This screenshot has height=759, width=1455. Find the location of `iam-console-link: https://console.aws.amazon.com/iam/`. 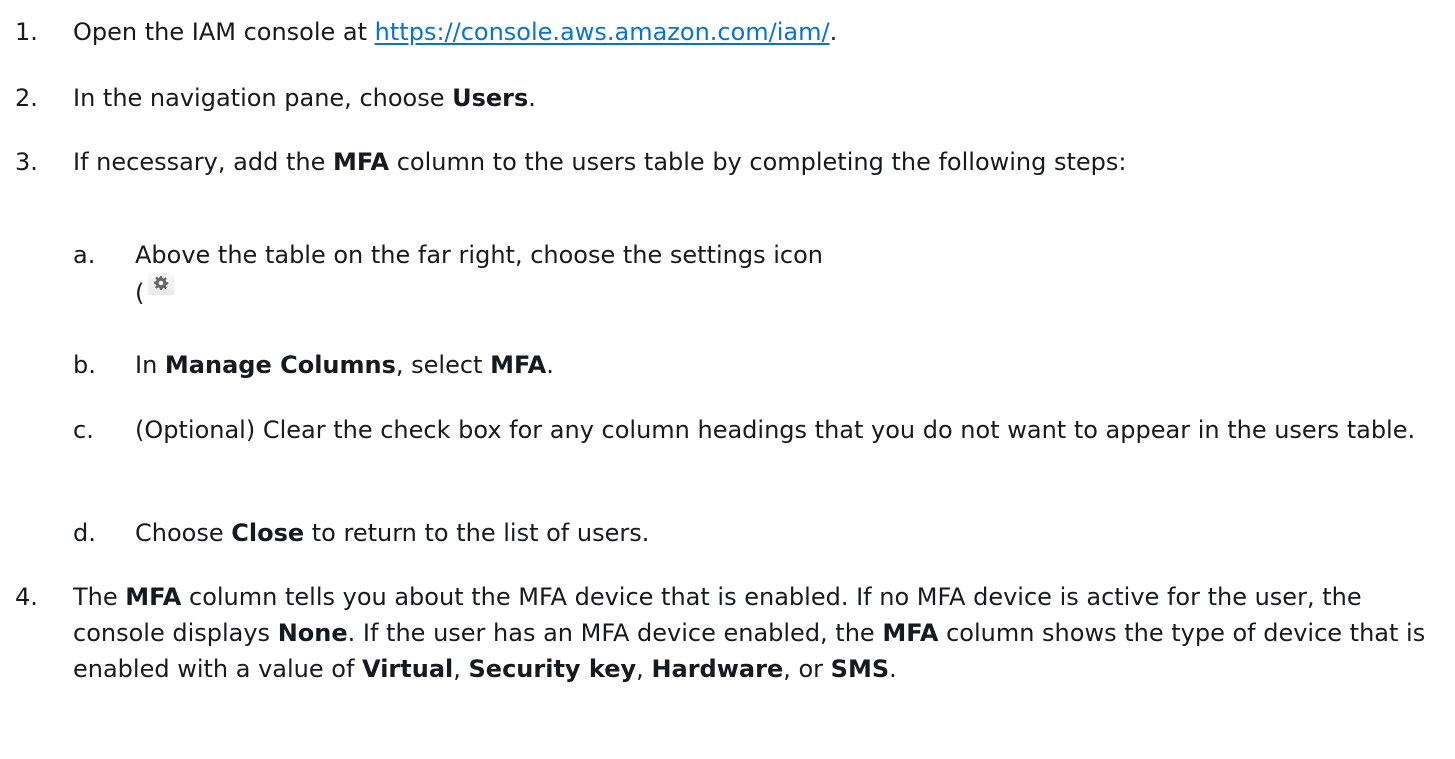

iam-console-link: https://console.aws.amazon.com/iam/ is located at coordinates (602, 32).